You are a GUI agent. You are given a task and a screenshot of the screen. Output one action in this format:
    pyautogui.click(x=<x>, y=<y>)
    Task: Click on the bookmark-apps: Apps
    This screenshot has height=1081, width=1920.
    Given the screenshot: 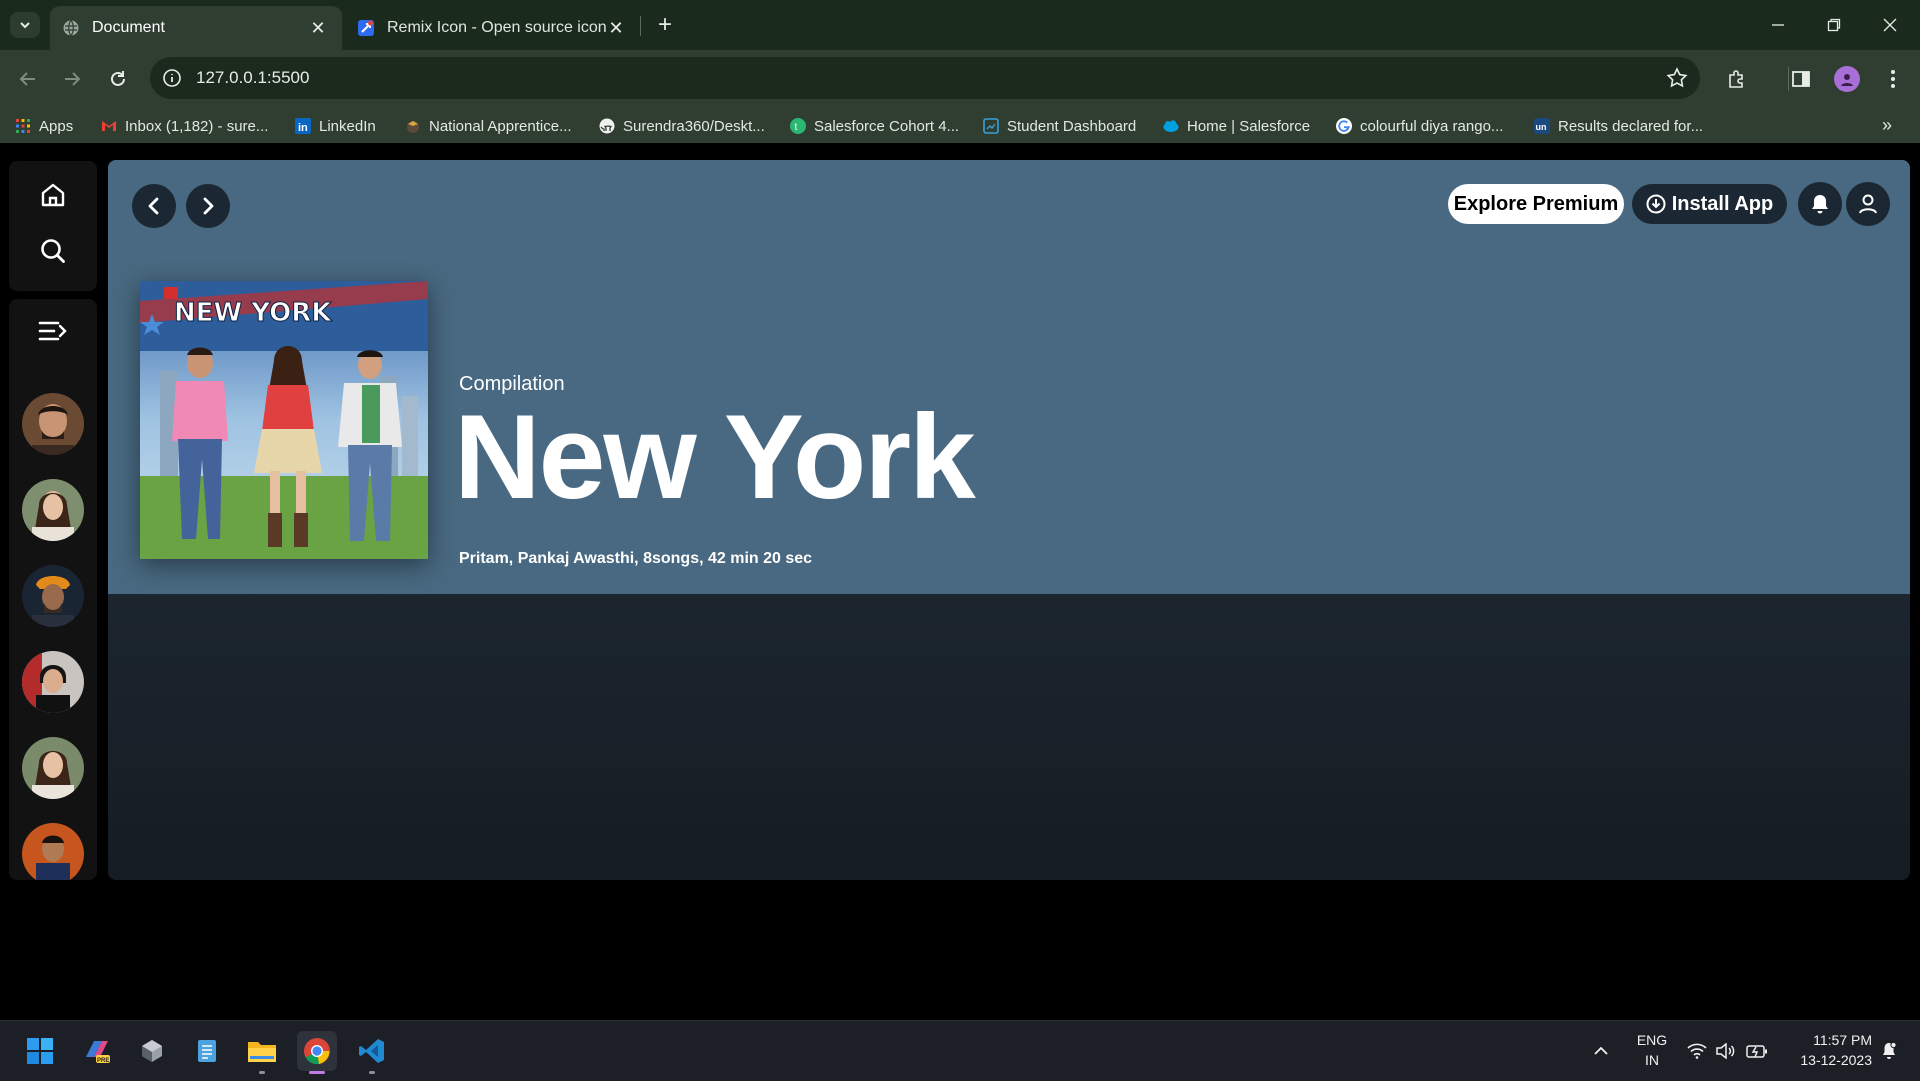 What is the action you would take?
    pyautogui.click(x=44, y=126)
    